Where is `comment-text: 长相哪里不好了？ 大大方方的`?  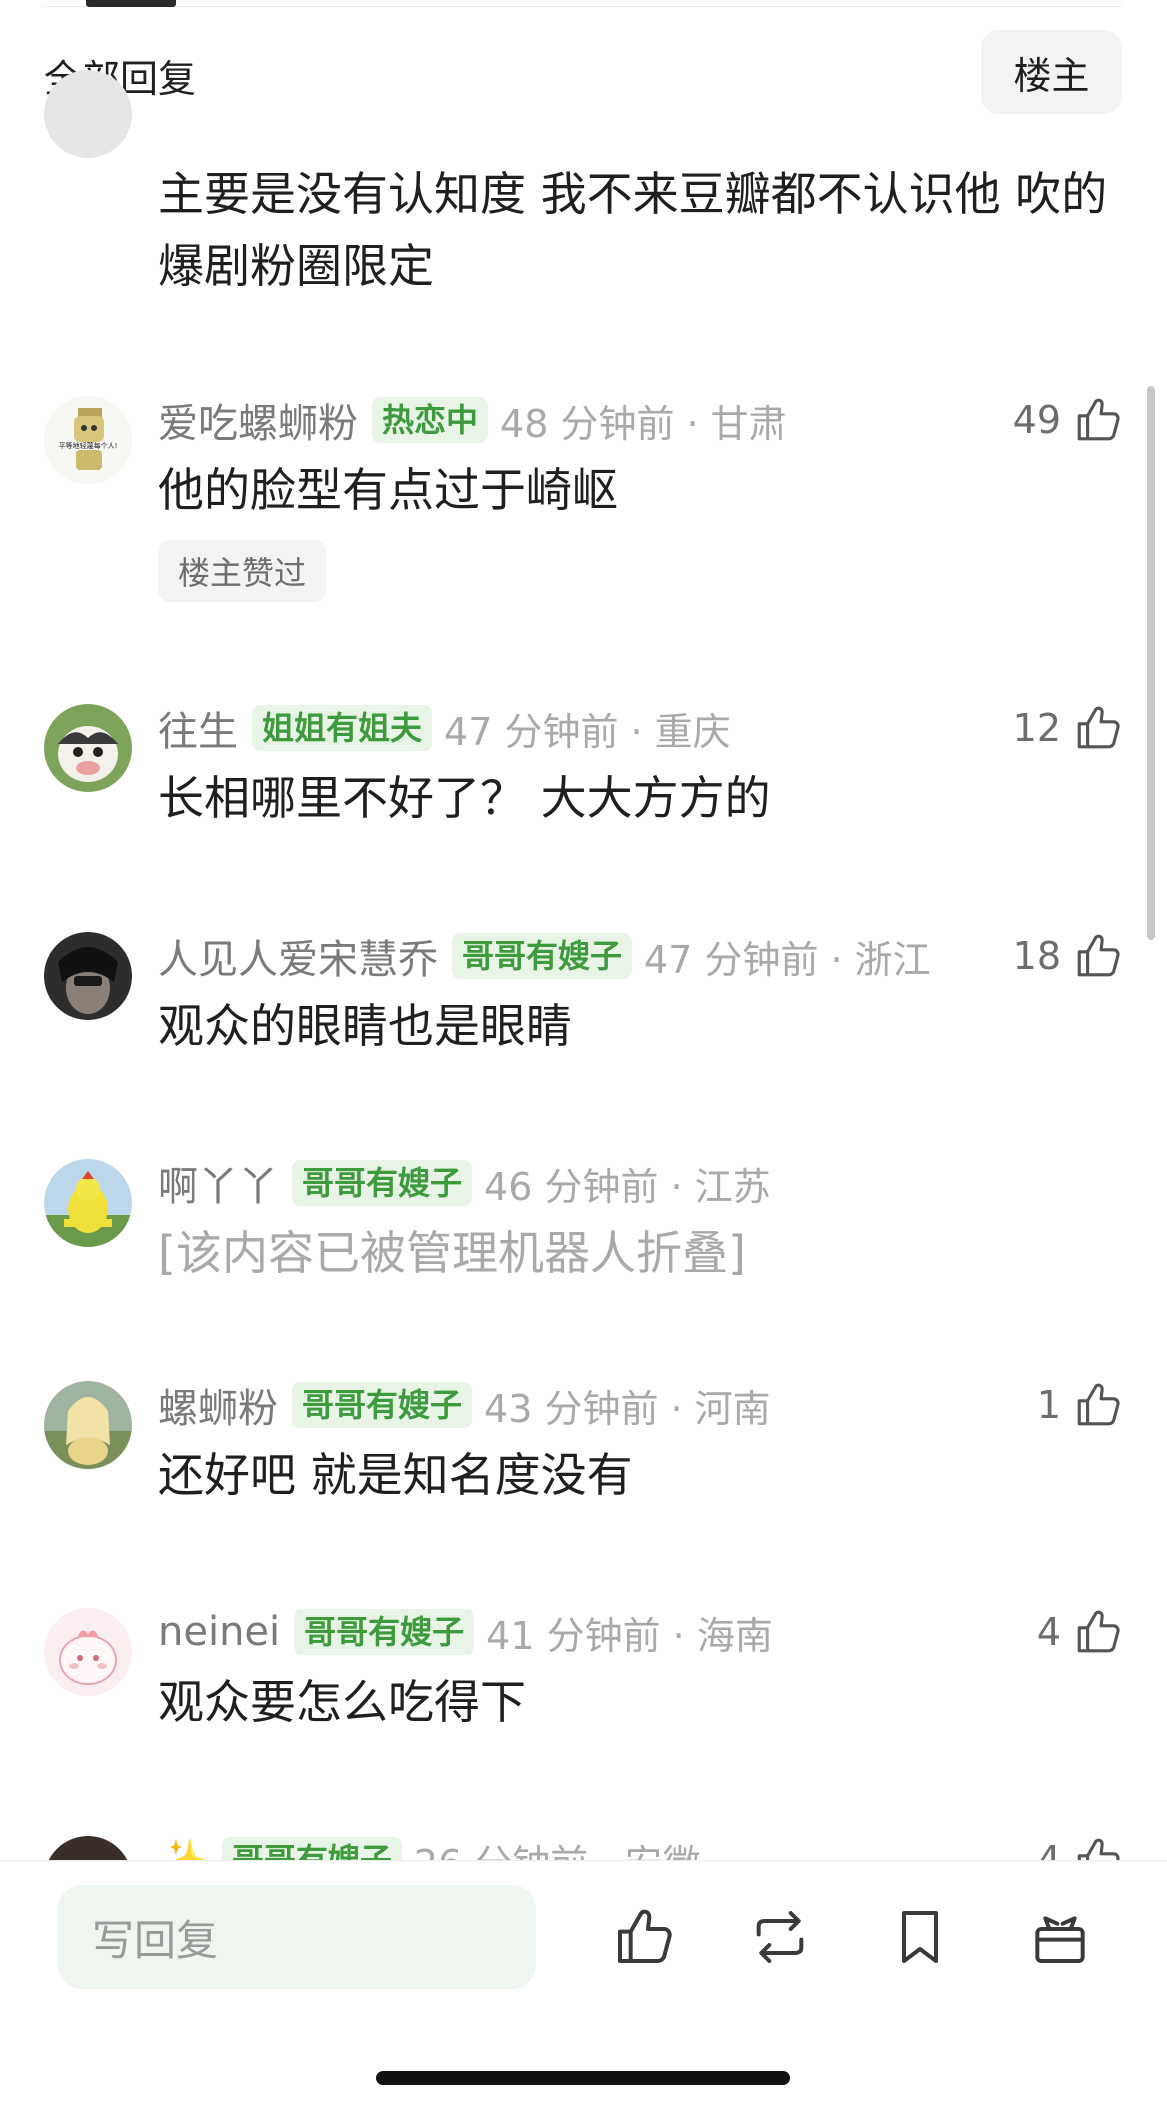
comment-text: 长相哪里不好了？ 大大方方的 is located at coordinates (464, 798).